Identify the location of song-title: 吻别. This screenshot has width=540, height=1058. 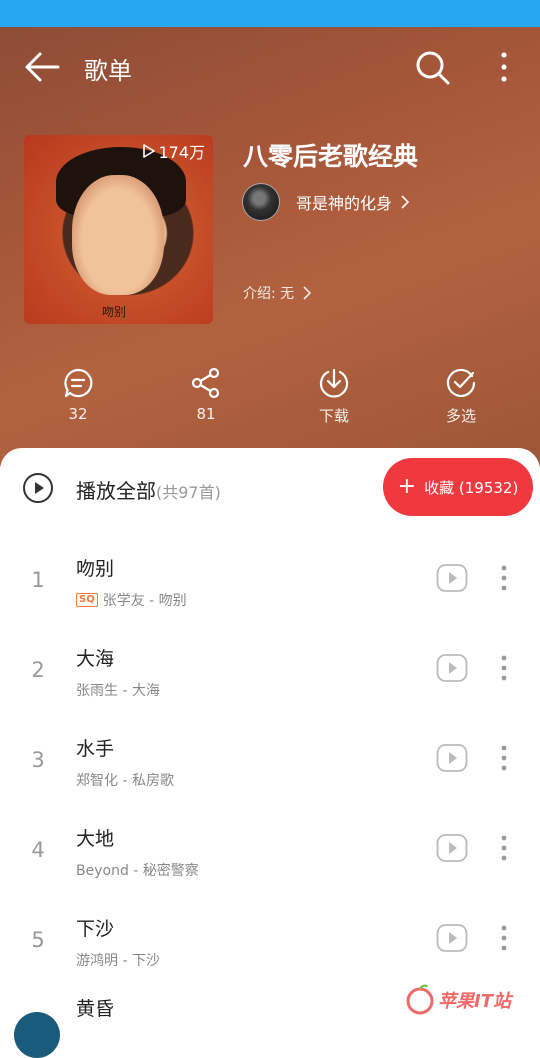
(95, 569).